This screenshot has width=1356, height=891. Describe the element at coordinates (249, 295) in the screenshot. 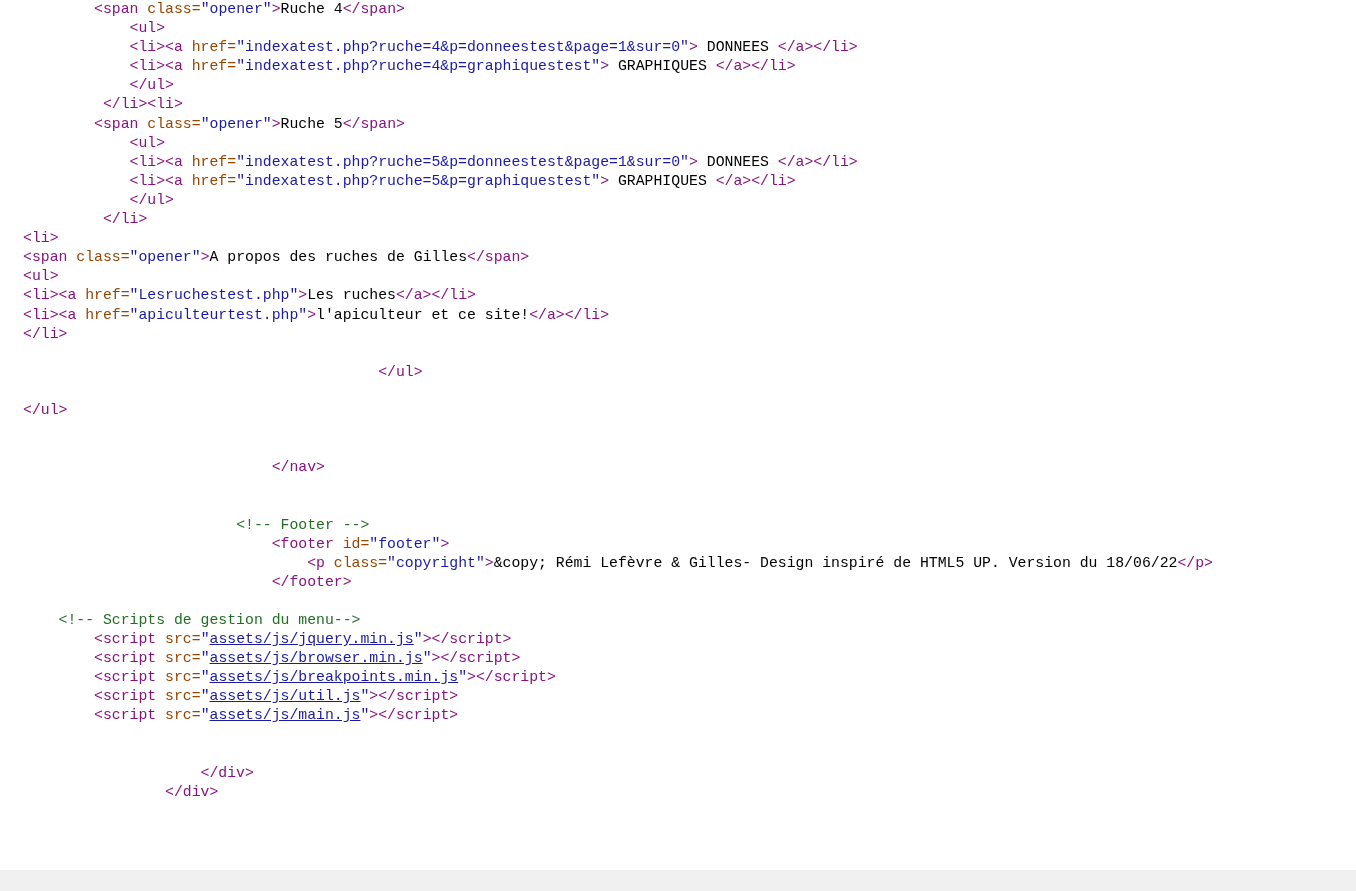

I see `source-code-line: <li><a href="Lesruchestest.php">Les ruches</a></li>` at that location.